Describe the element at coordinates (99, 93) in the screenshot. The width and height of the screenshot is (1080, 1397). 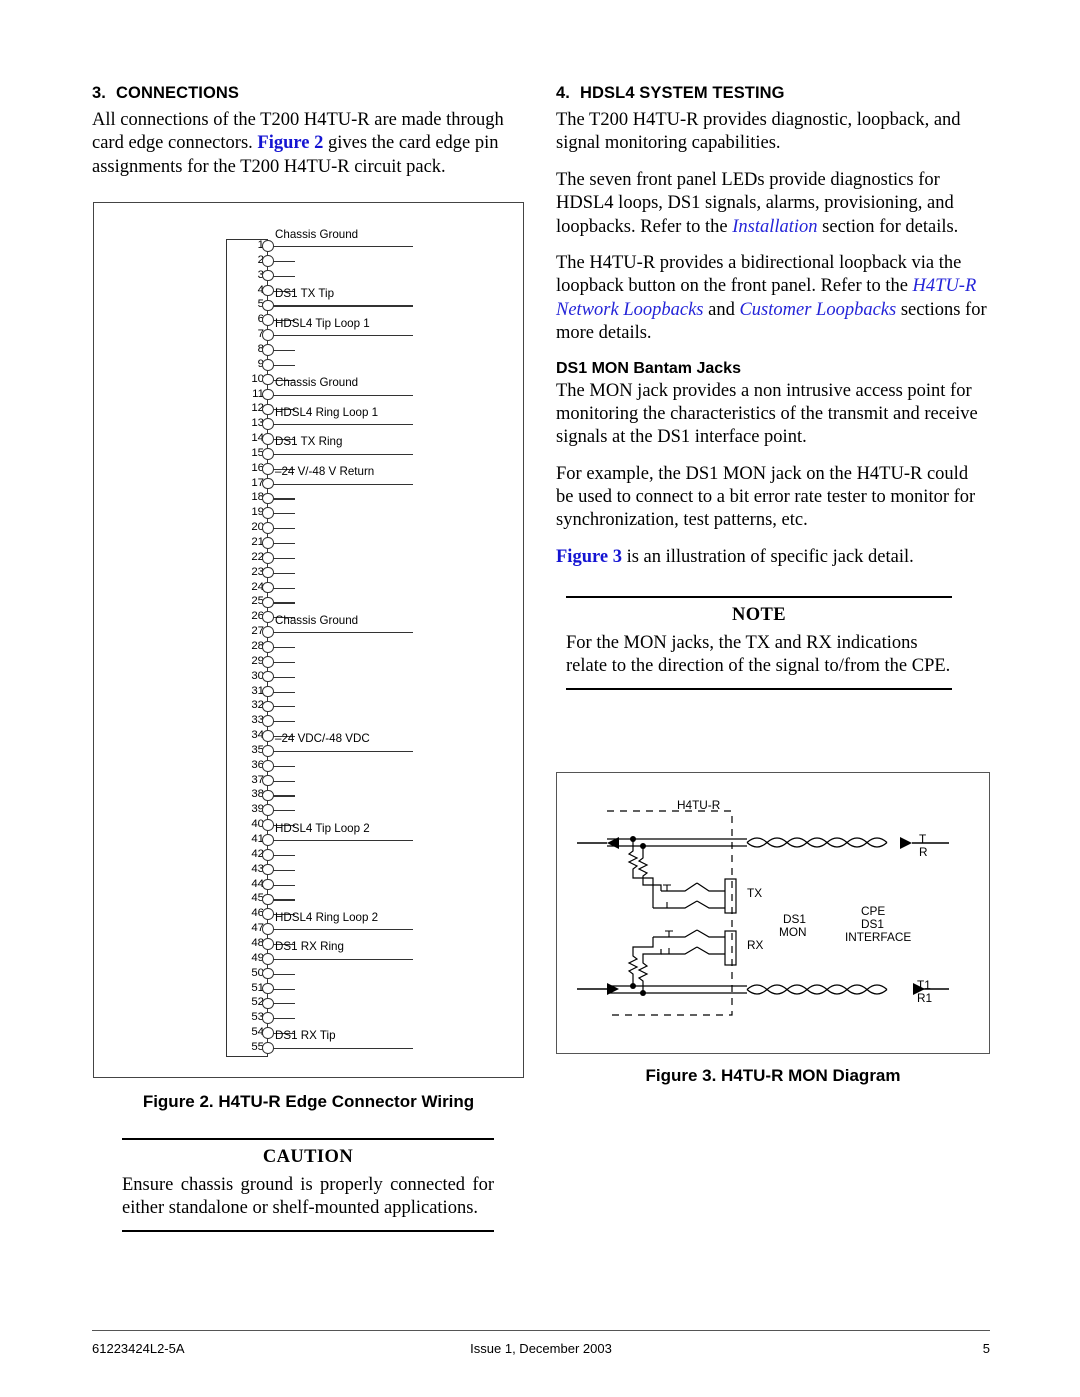
I see `section-number: 3.` at that location.